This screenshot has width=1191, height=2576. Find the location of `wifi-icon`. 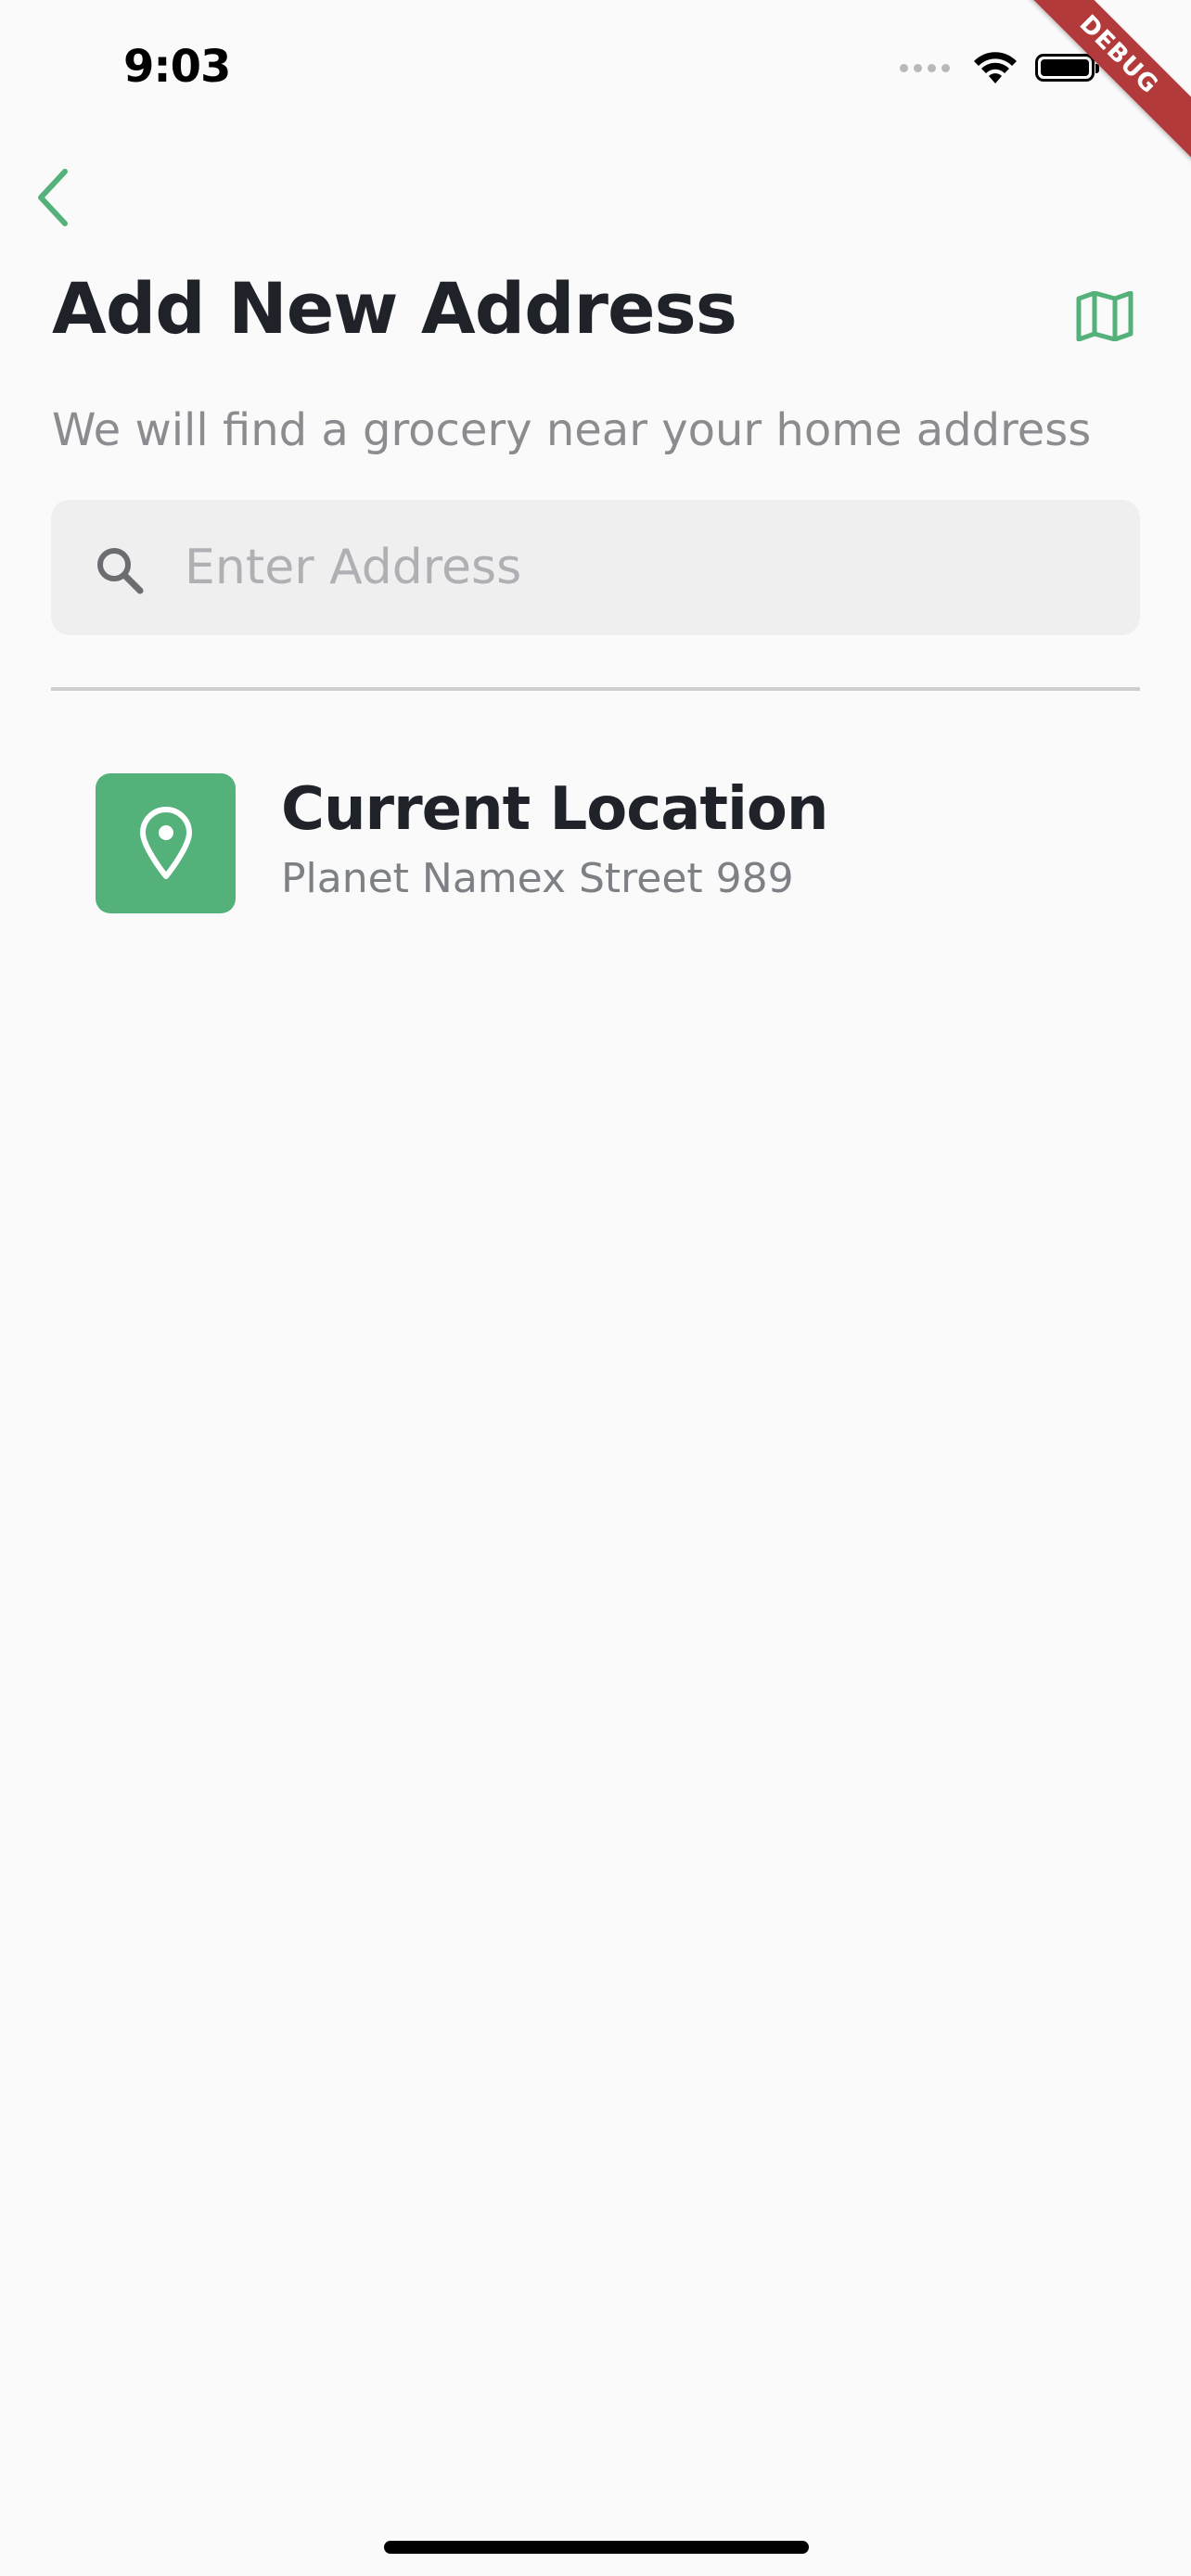

wifi-icon is located at coordinates (996, 67).